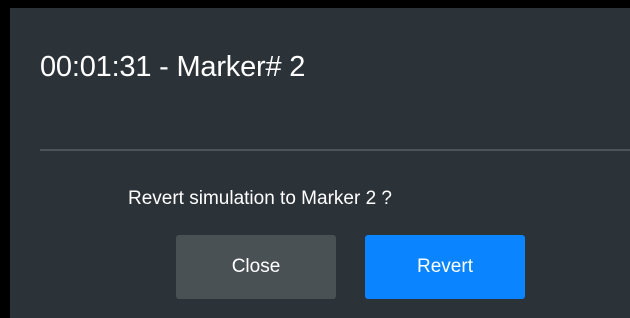 The height and width of the screenshot is (318, 630). What do you see at coordinates (260, 198) in the screenshot?
I see `confirmation-message: Revert simulation to Marker 2 ?` at bounding box center [260, 198].